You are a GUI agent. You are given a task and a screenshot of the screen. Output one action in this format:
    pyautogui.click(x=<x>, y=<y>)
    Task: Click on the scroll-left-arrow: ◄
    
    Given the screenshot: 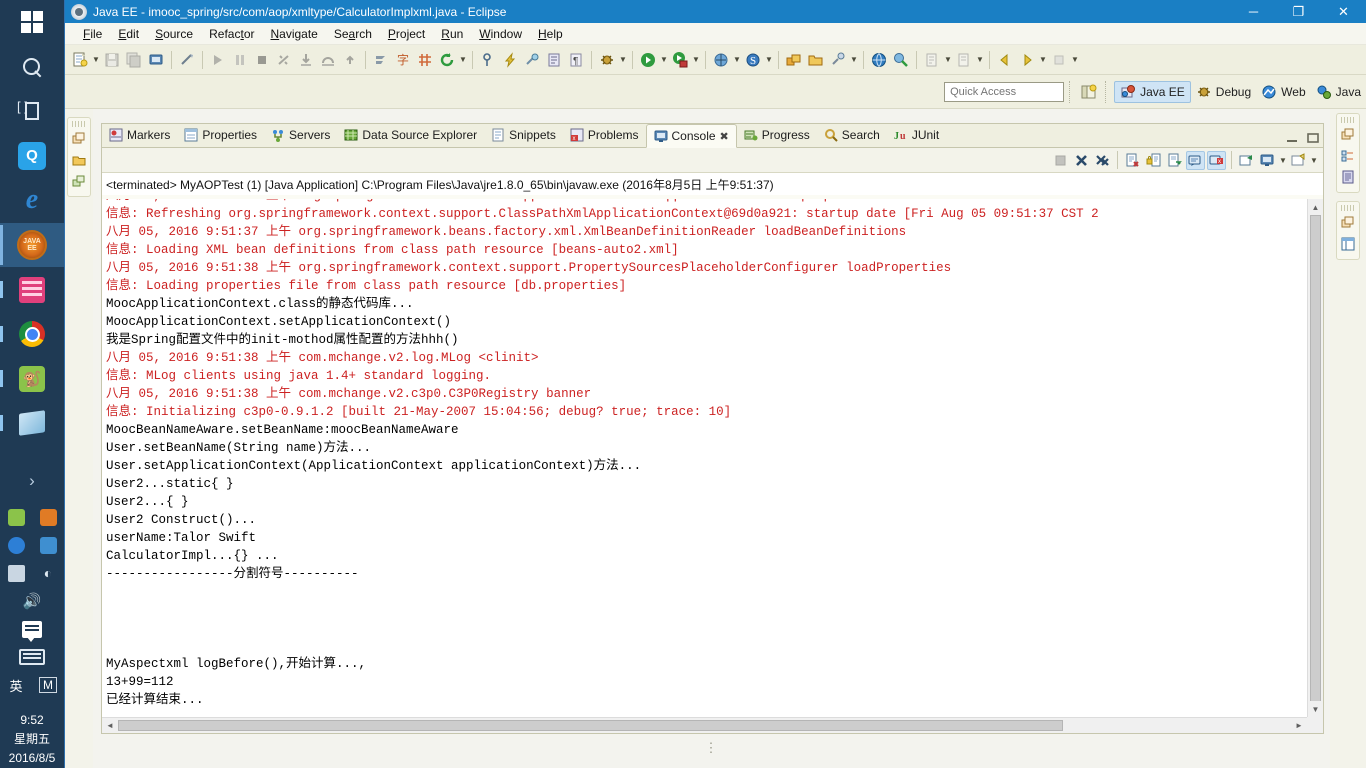 What is the action you would take?
    pyautogui.click(x=110, y=725)
    